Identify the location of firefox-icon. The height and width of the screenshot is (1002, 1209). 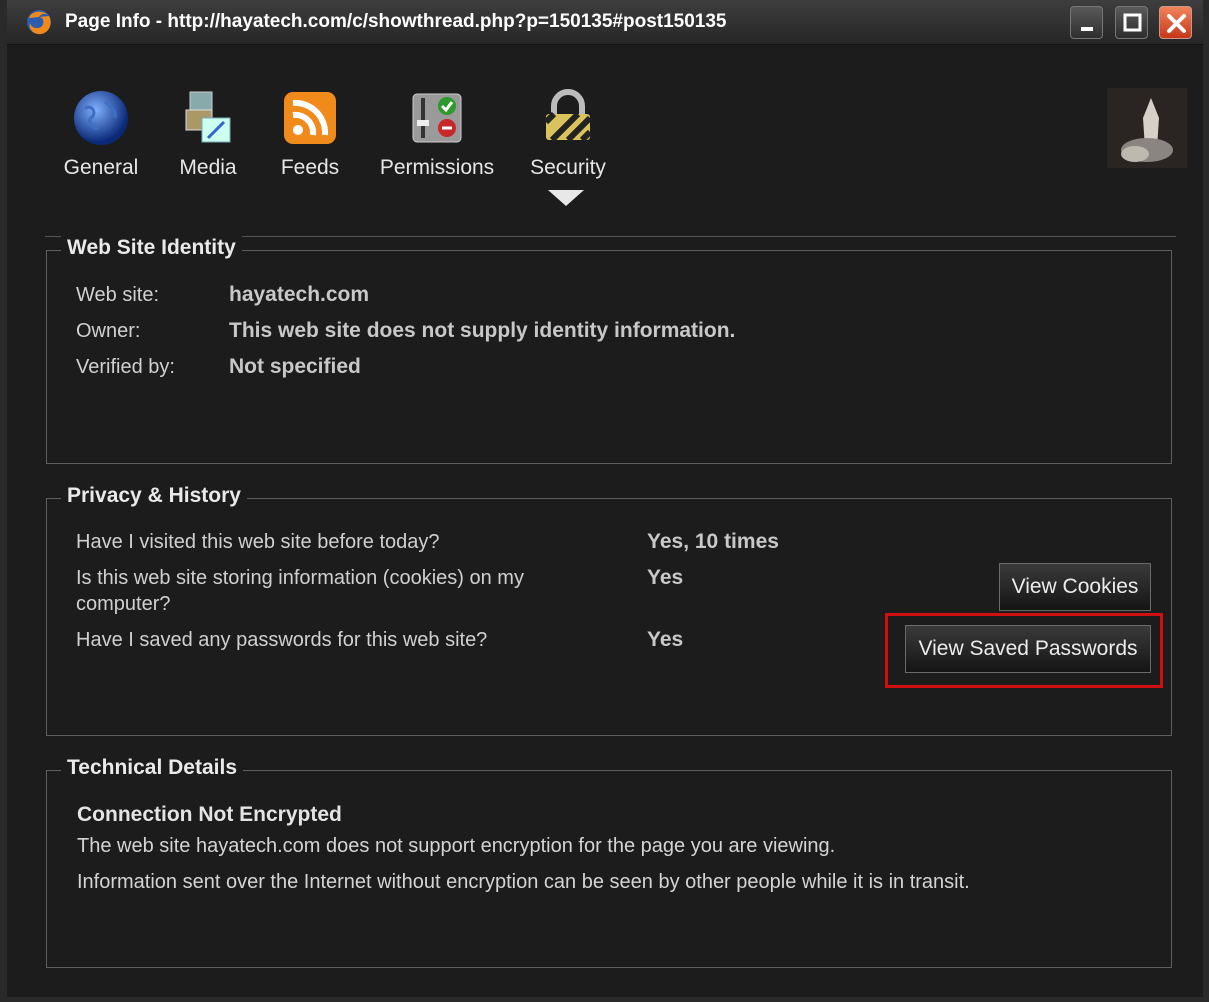
(39, 22).